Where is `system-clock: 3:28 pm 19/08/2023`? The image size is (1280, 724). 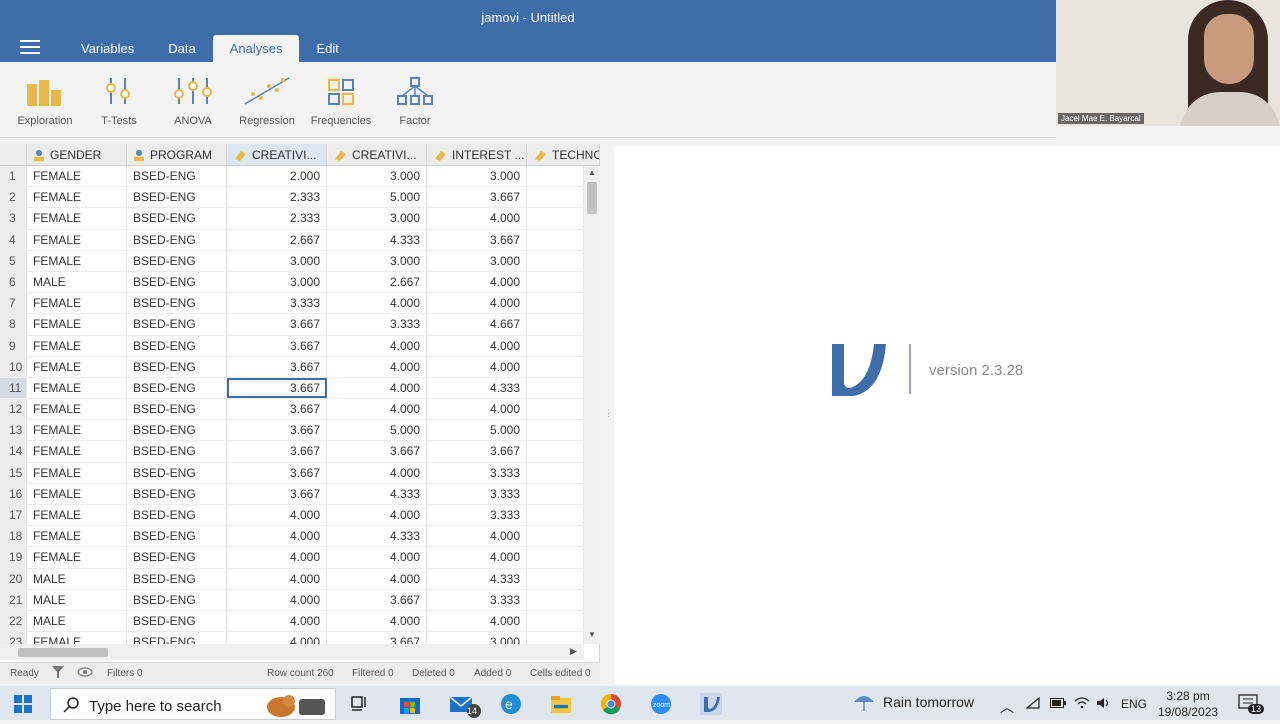 system-clock: 3:28 pm 19/08/2023 is located at coordinates (1188, 704).